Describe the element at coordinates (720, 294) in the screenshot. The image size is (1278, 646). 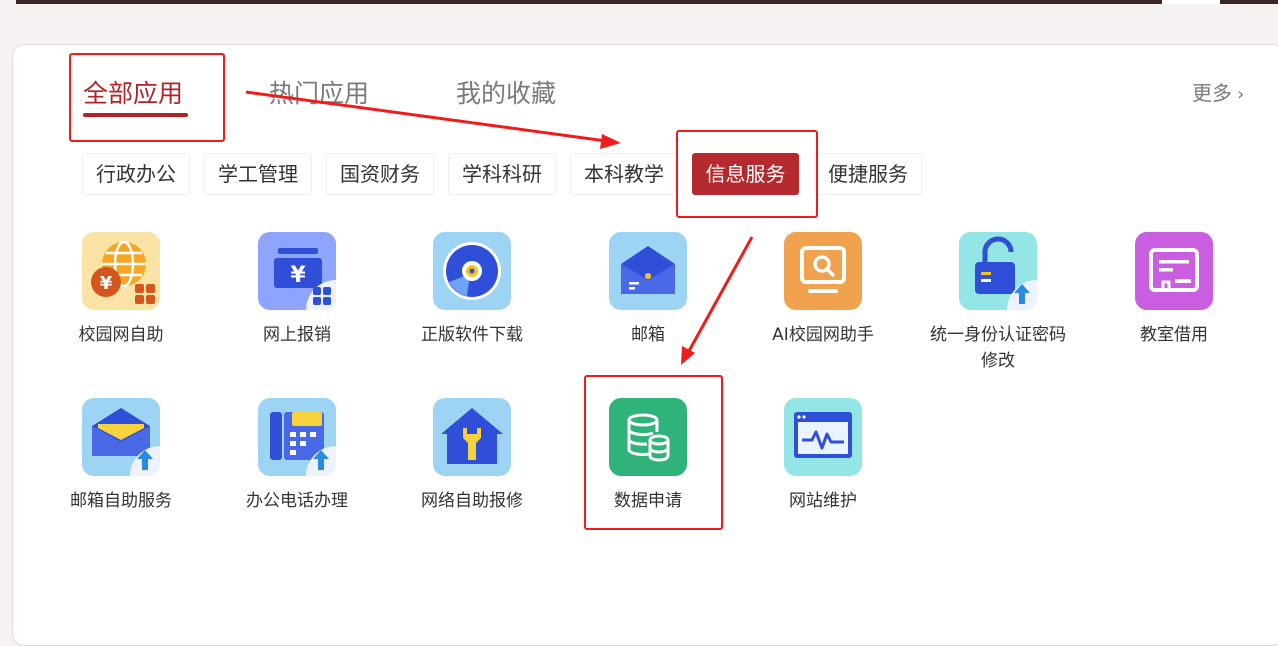
I see `arrow-to-data-request` at that location.